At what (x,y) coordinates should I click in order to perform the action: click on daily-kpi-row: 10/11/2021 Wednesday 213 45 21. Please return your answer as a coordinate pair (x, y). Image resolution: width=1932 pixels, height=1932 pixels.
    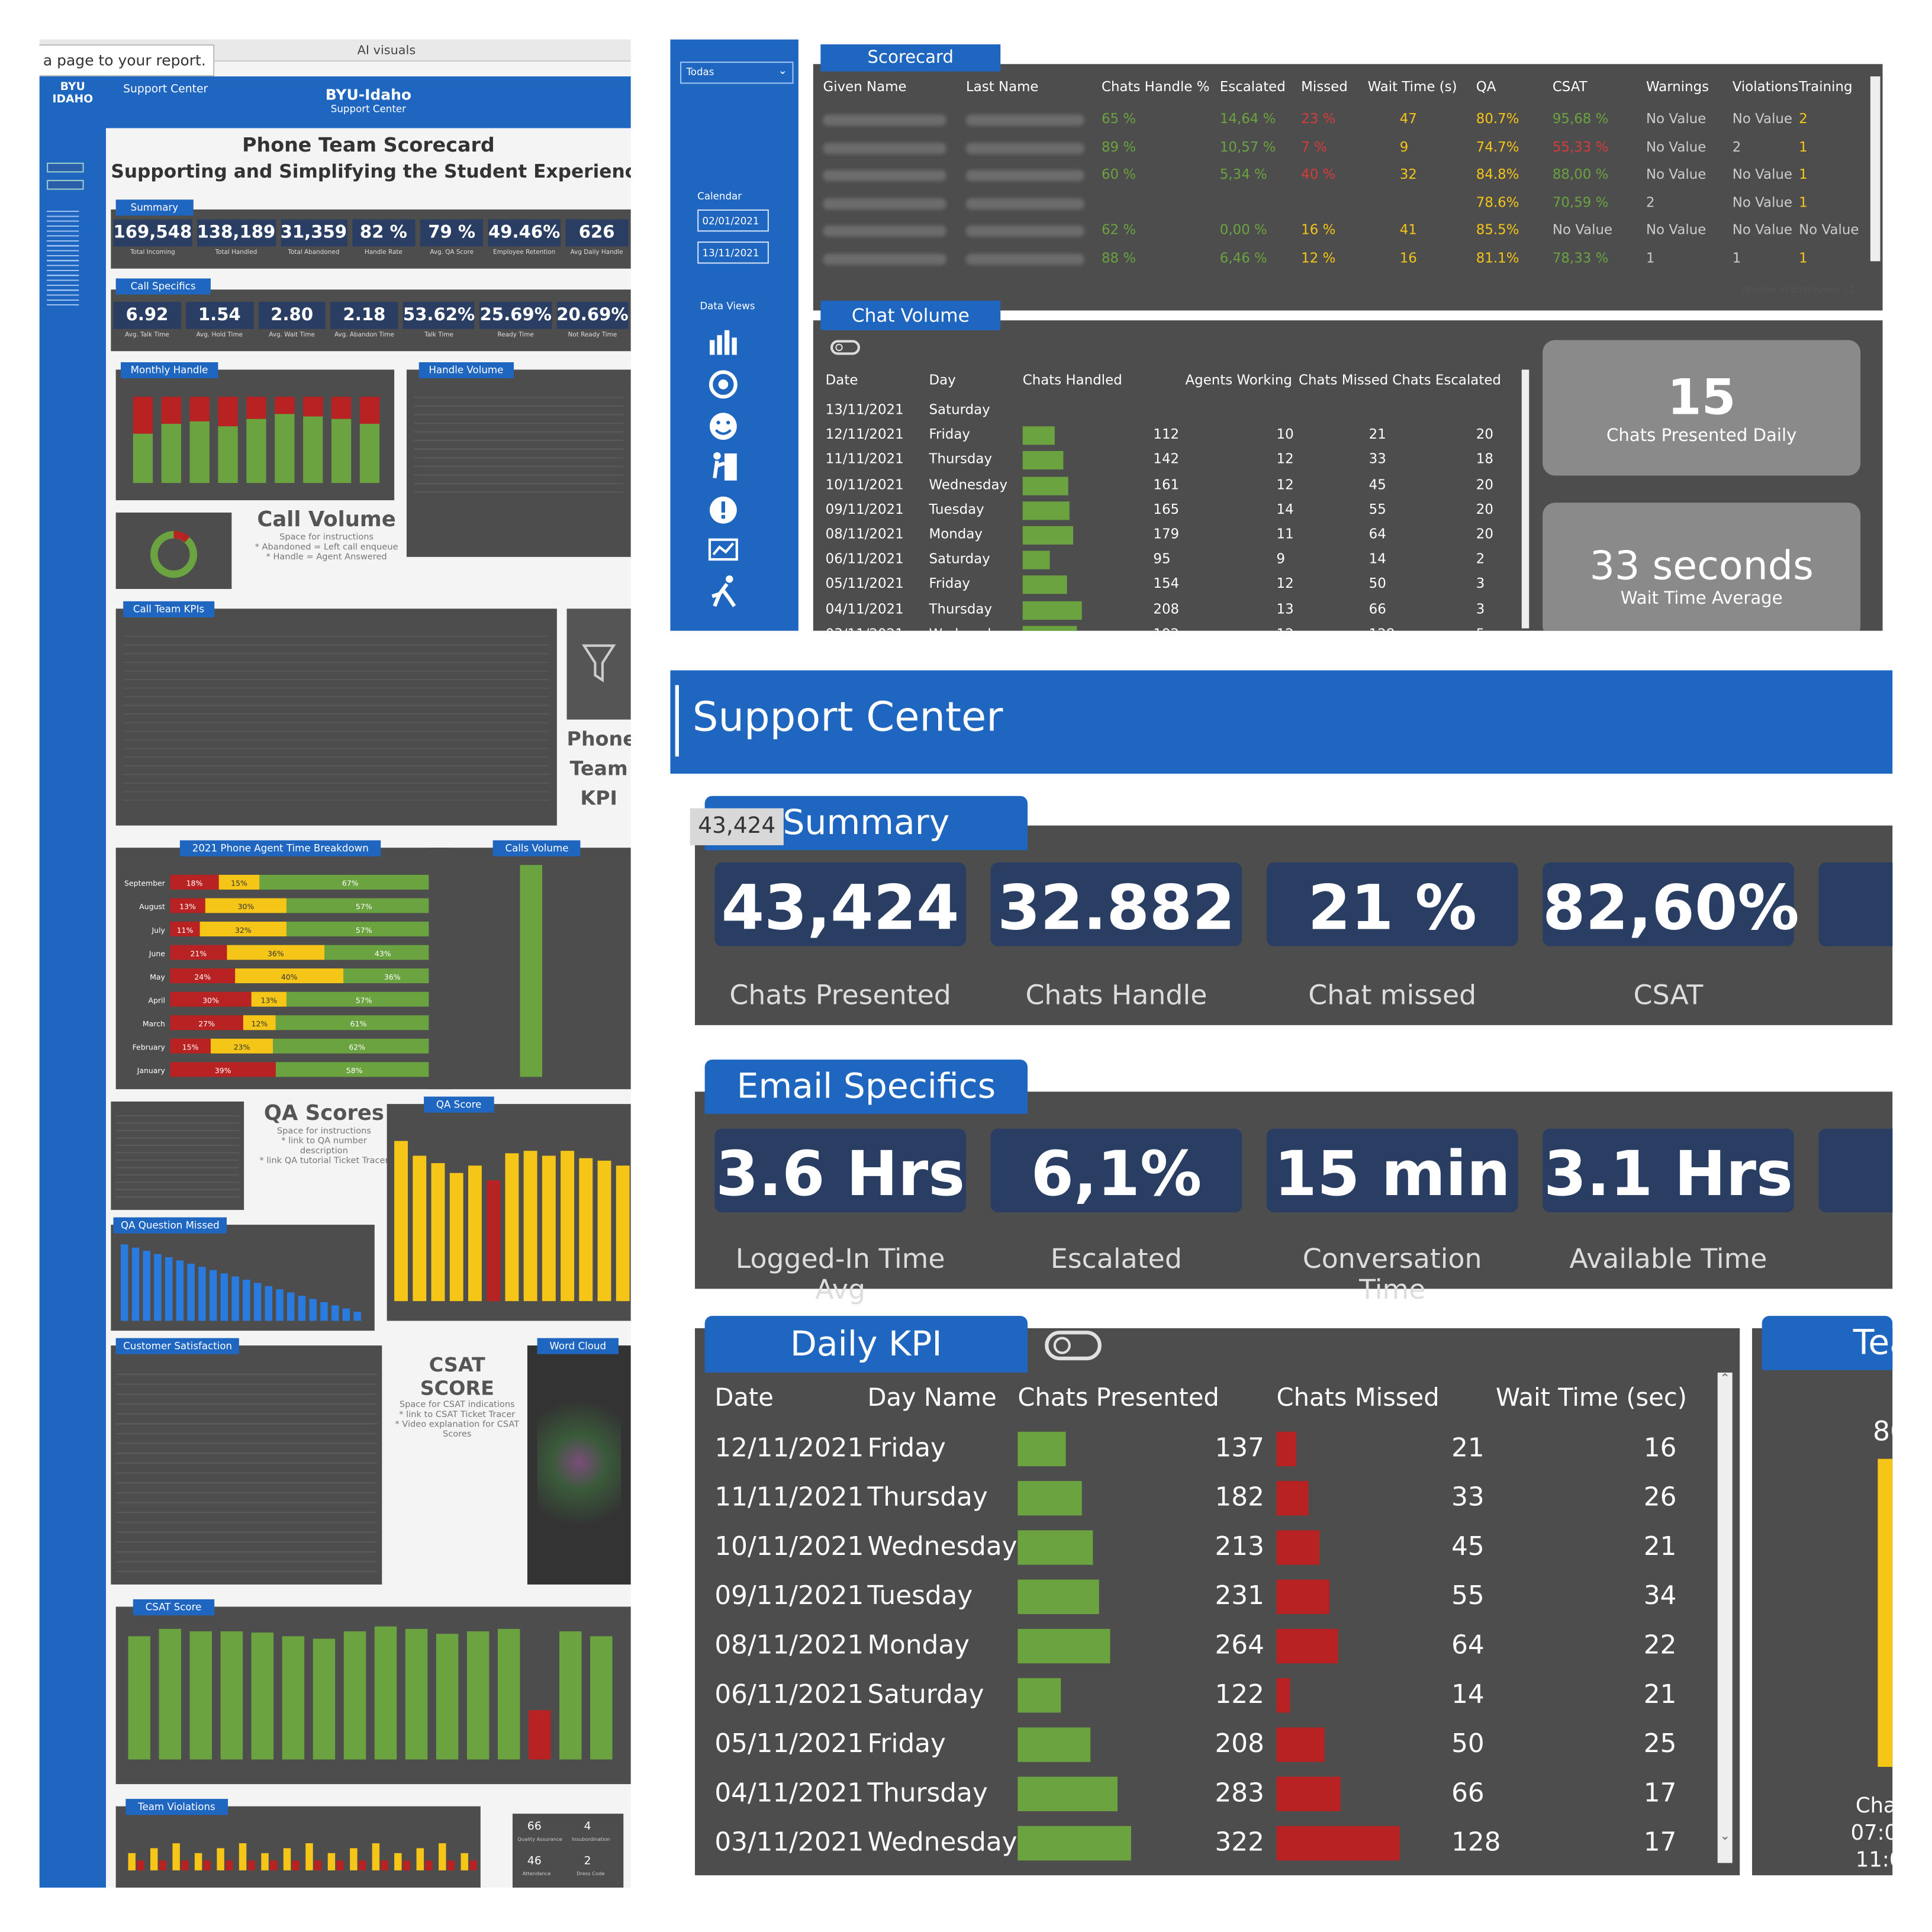
    Looking at the image, I should click on (1200, 1547).